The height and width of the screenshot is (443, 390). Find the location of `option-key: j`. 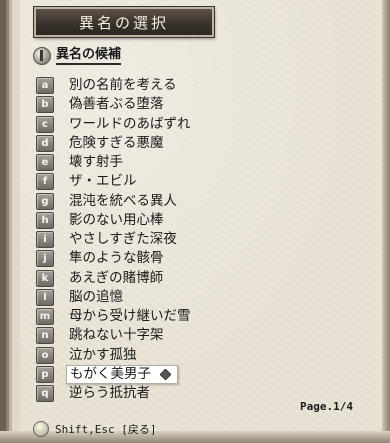

option-key: j is located at coordinates (45, 259).